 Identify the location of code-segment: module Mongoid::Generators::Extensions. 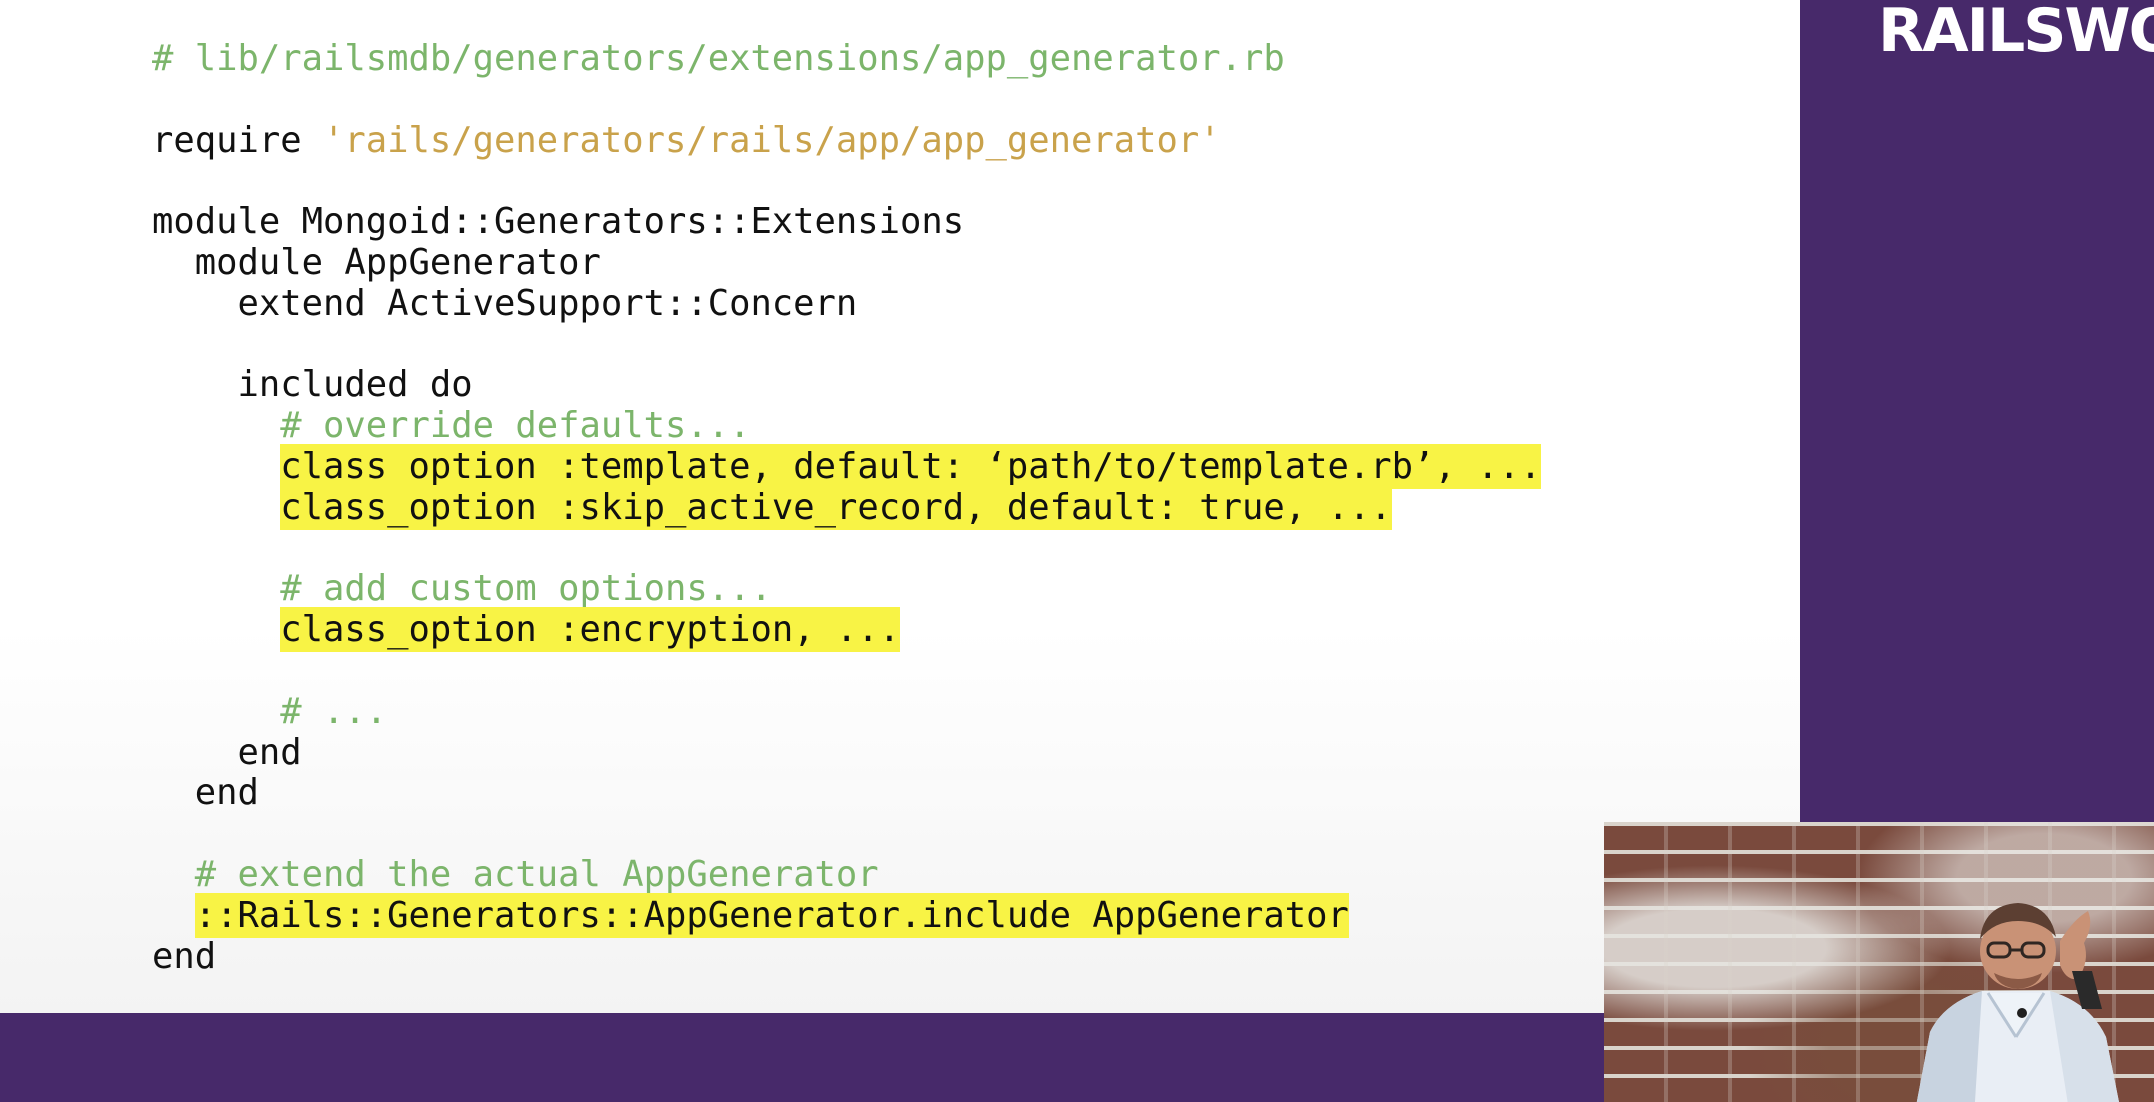
(558, 222).